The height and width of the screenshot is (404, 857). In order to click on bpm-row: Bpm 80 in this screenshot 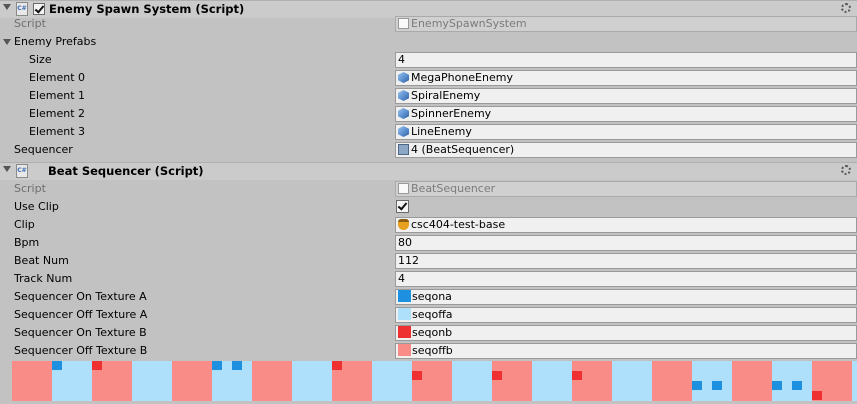, I will do `click(428, 243)`.